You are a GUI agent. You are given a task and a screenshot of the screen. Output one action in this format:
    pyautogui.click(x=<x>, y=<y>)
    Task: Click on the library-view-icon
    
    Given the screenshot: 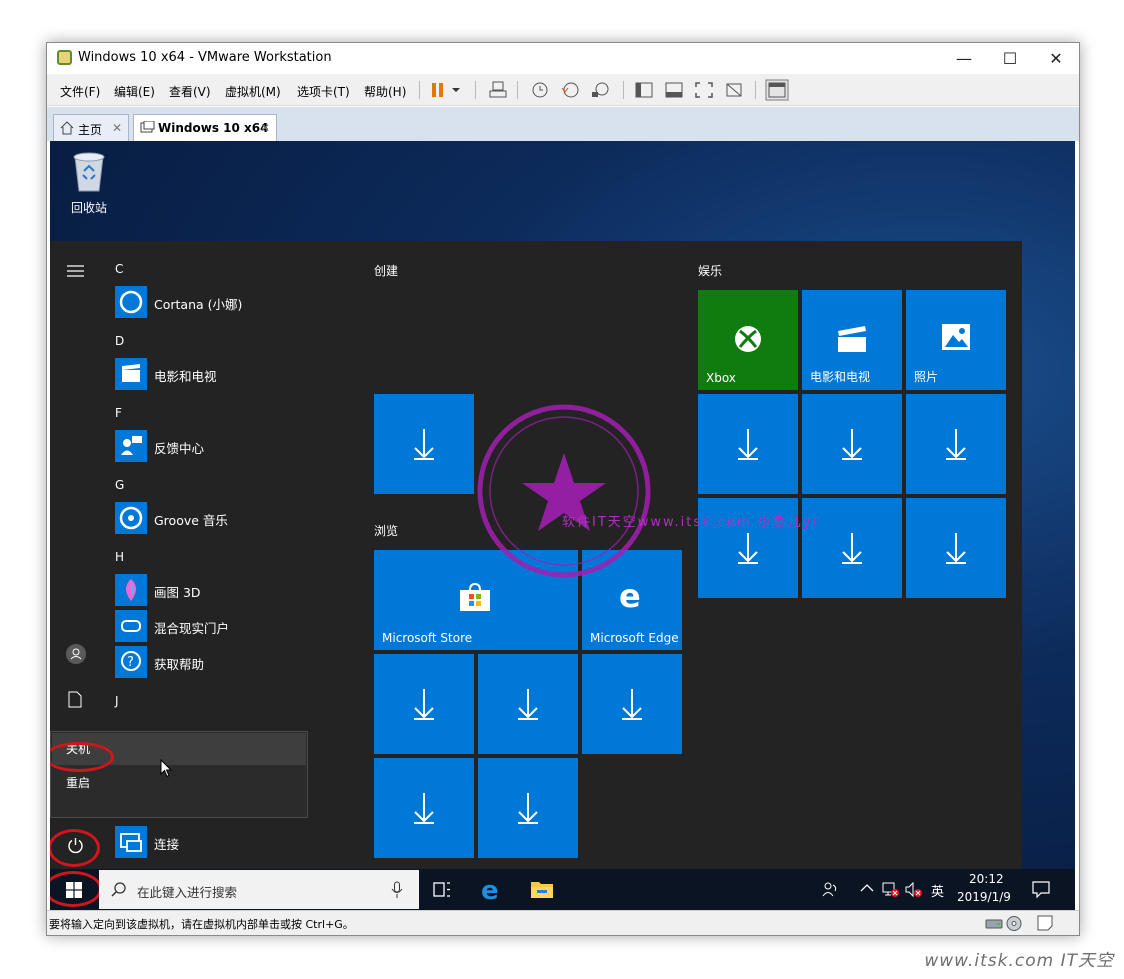 What is the action you would take?
    pyautogui.click(x=644, y=90)
    